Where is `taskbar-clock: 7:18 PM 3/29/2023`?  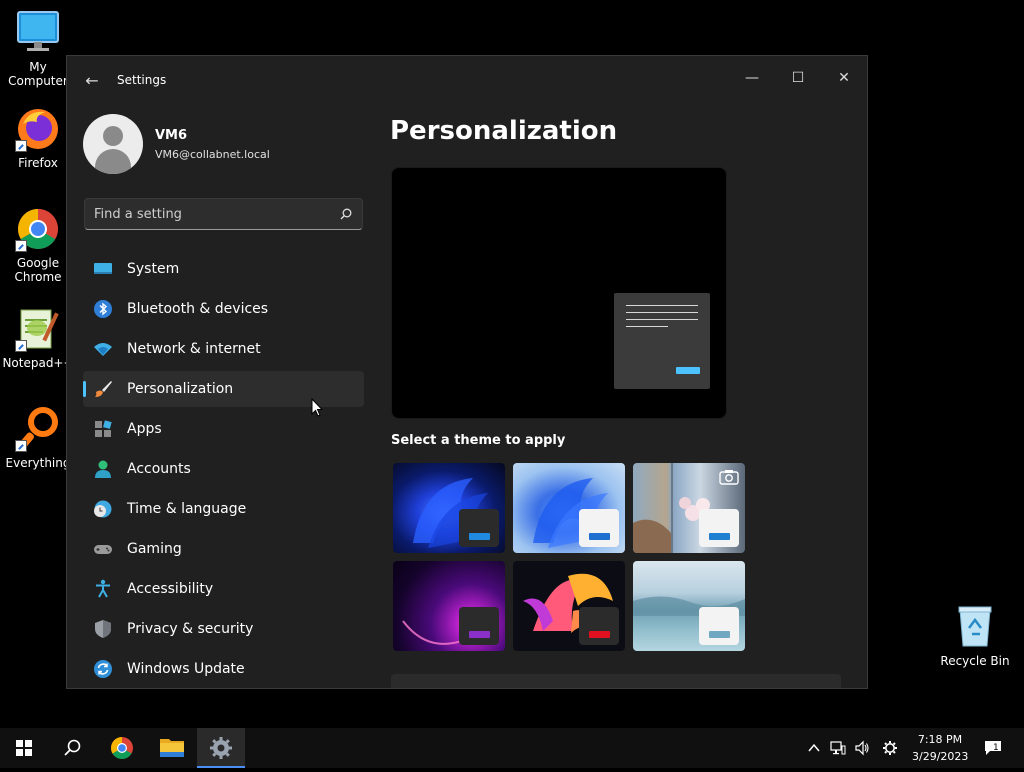
taskbar-clock: 7:18 PM 3/29/2023 is located at coordinates (940, 748).